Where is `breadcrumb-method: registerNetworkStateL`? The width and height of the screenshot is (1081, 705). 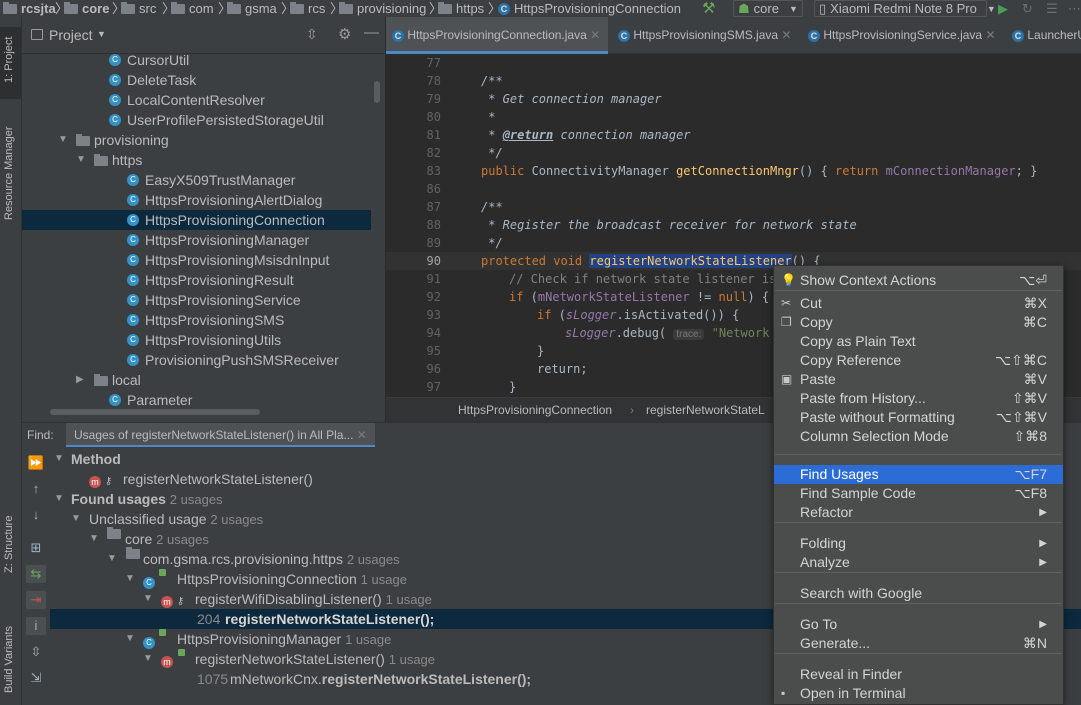 breadcrumb-method: registerNetworkStateL is located at coordinates (705, 410).